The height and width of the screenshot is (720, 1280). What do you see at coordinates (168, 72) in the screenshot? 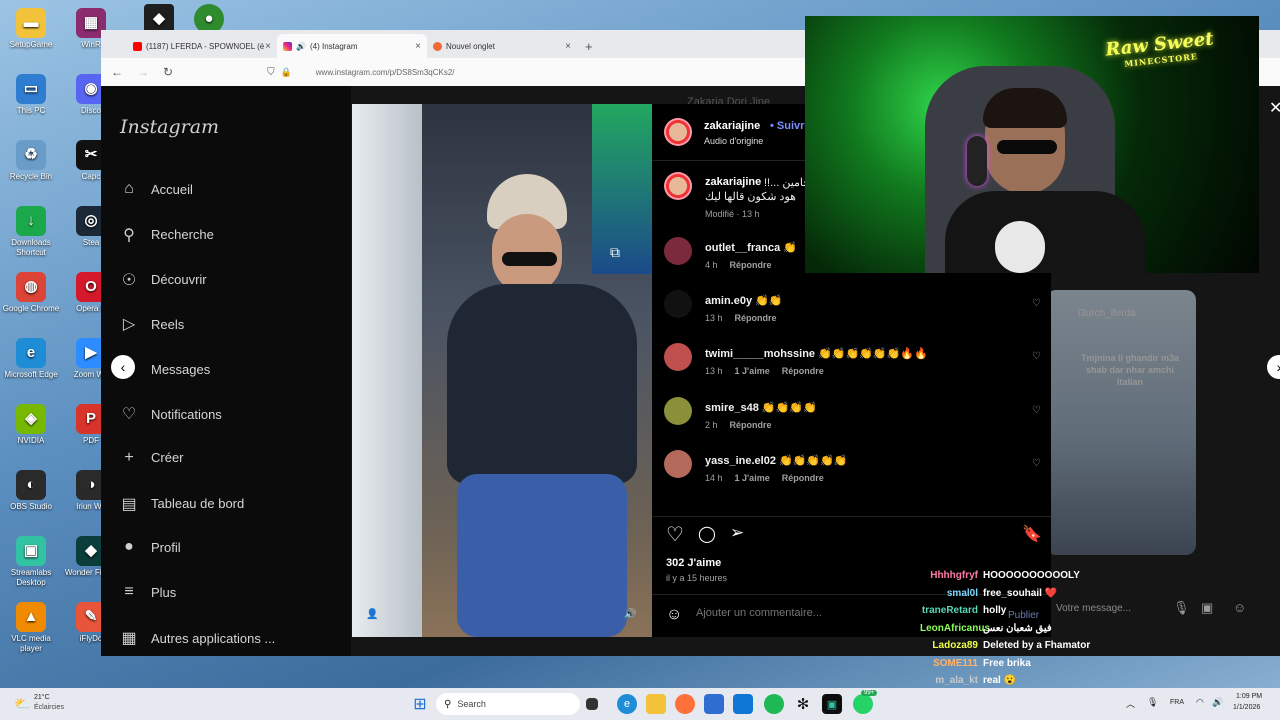
I see `reload-icon: ↻` at bounding box center [168, 72].